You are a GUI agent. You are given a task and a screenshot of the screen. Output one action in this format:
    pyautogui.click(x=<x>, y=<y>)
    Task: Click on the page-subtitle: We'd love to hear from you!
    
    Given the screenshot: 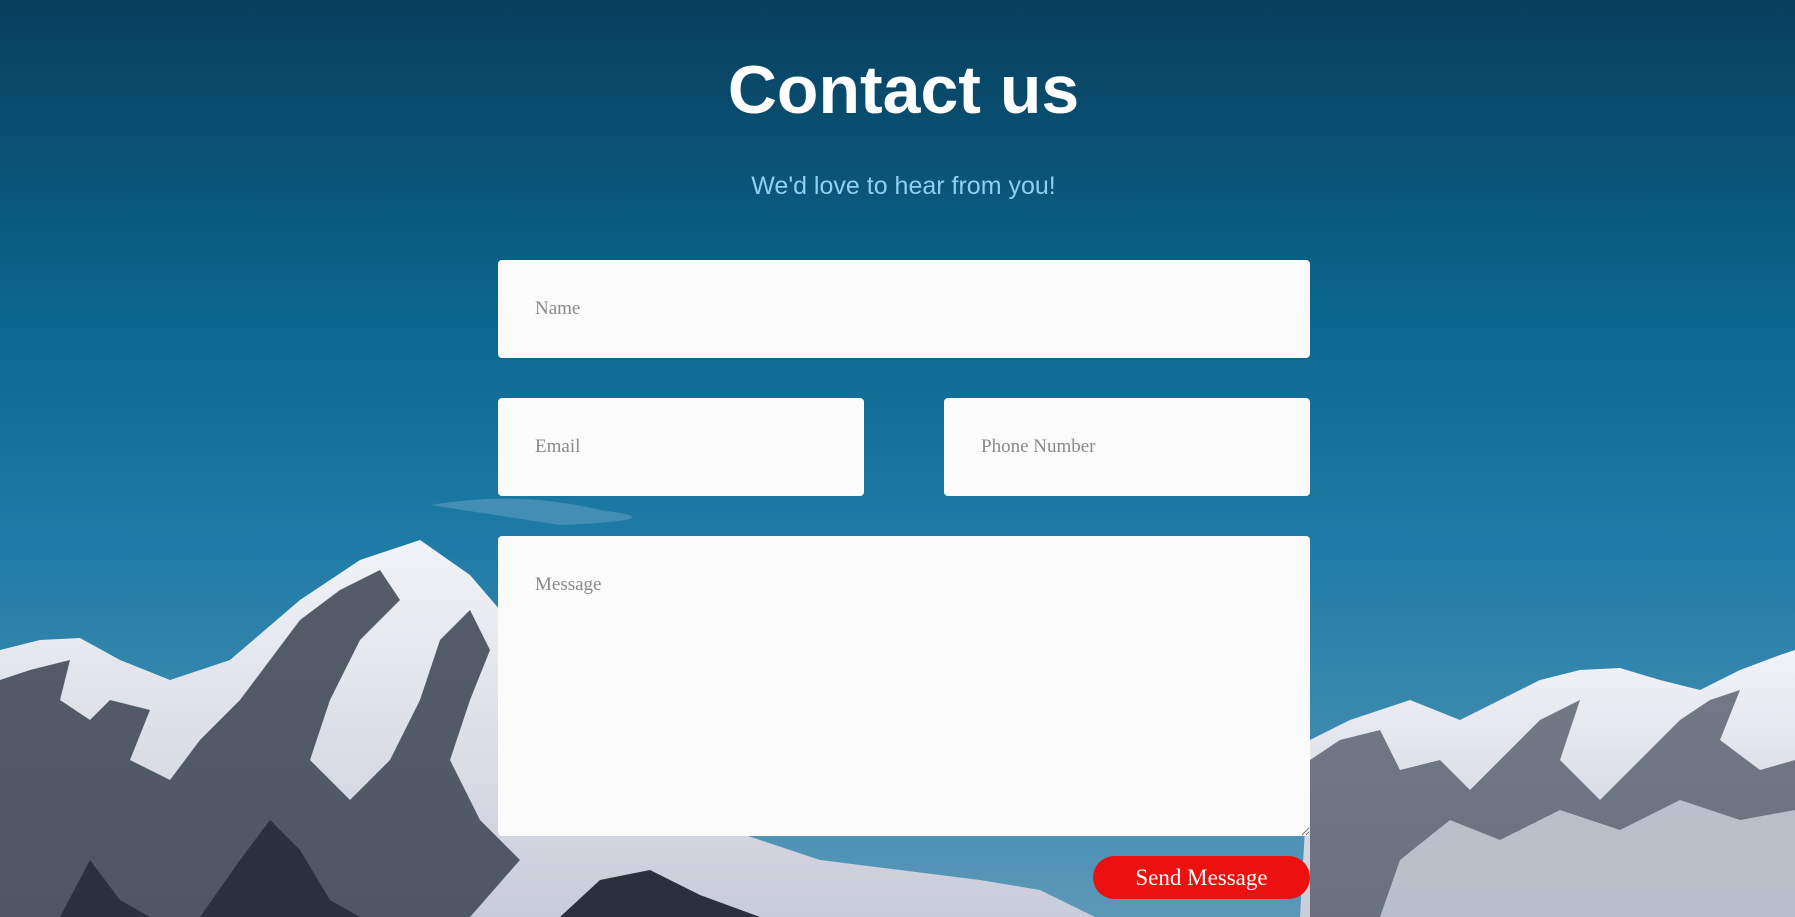 What is the action you would take?
    pyautogui.click(x=903, y=186)
    